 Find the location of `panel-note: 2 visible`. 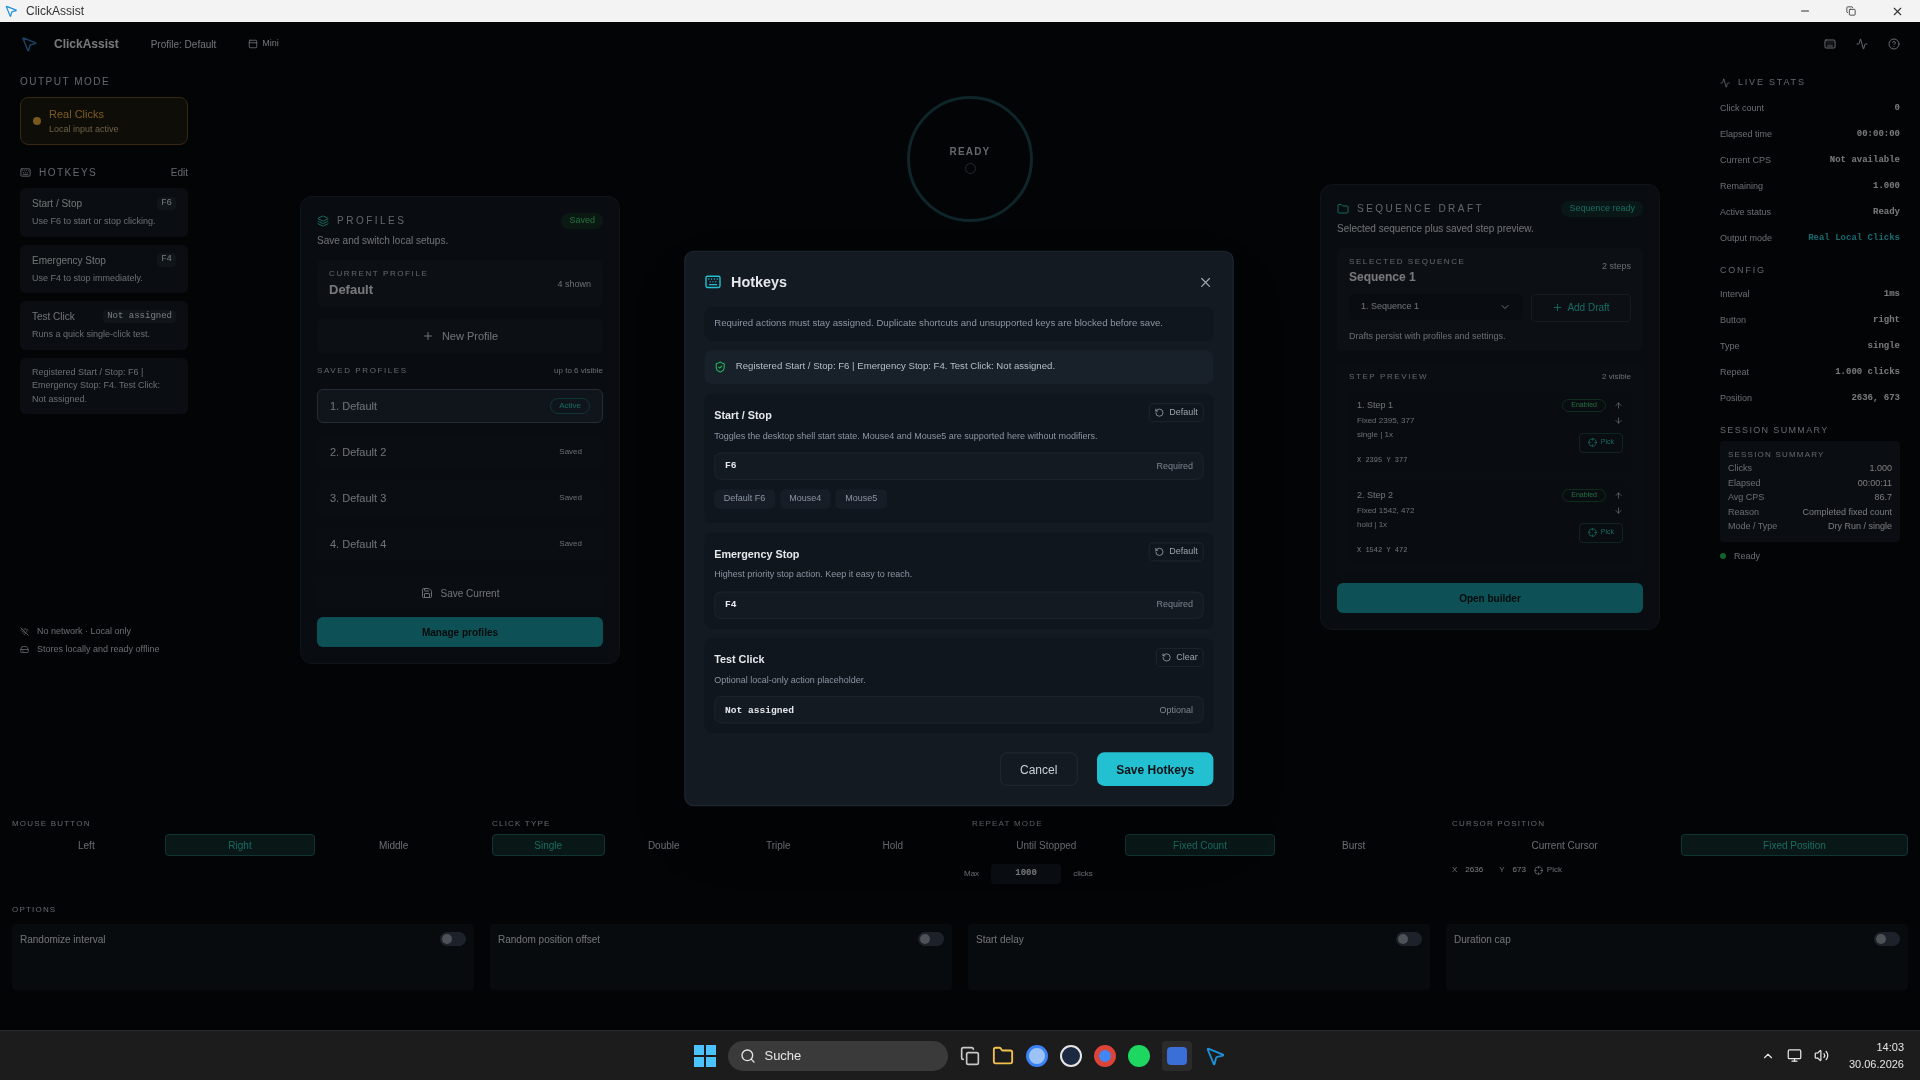

panel-note: 2 visible is located at coordinates (1616, 377).